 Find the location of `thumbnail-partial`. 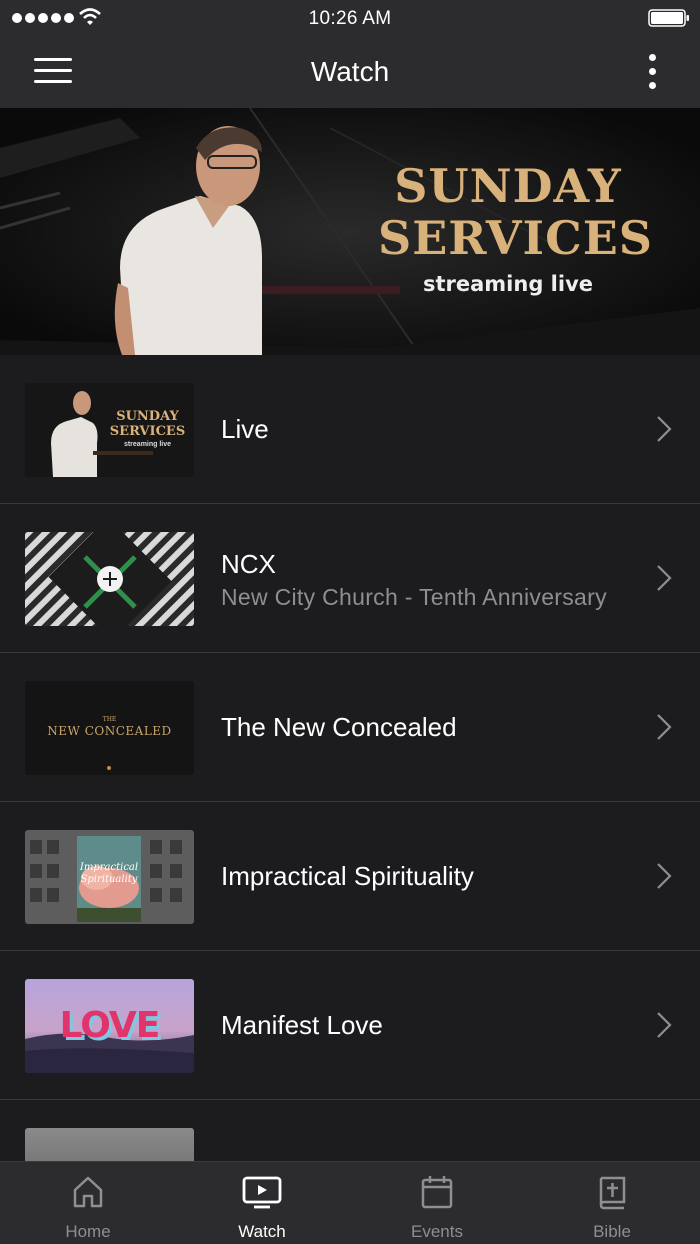

thumbnail-partial is located at coordinates (109, 1144).